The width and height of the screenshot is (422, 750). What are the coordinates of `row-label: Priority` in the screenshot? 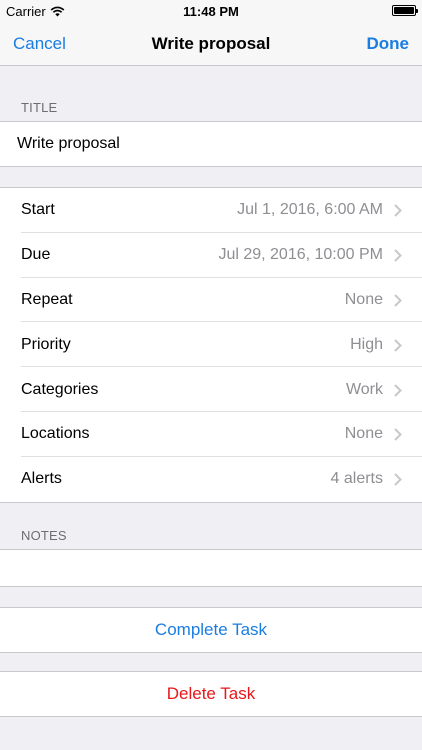 It's located at (46, 344).